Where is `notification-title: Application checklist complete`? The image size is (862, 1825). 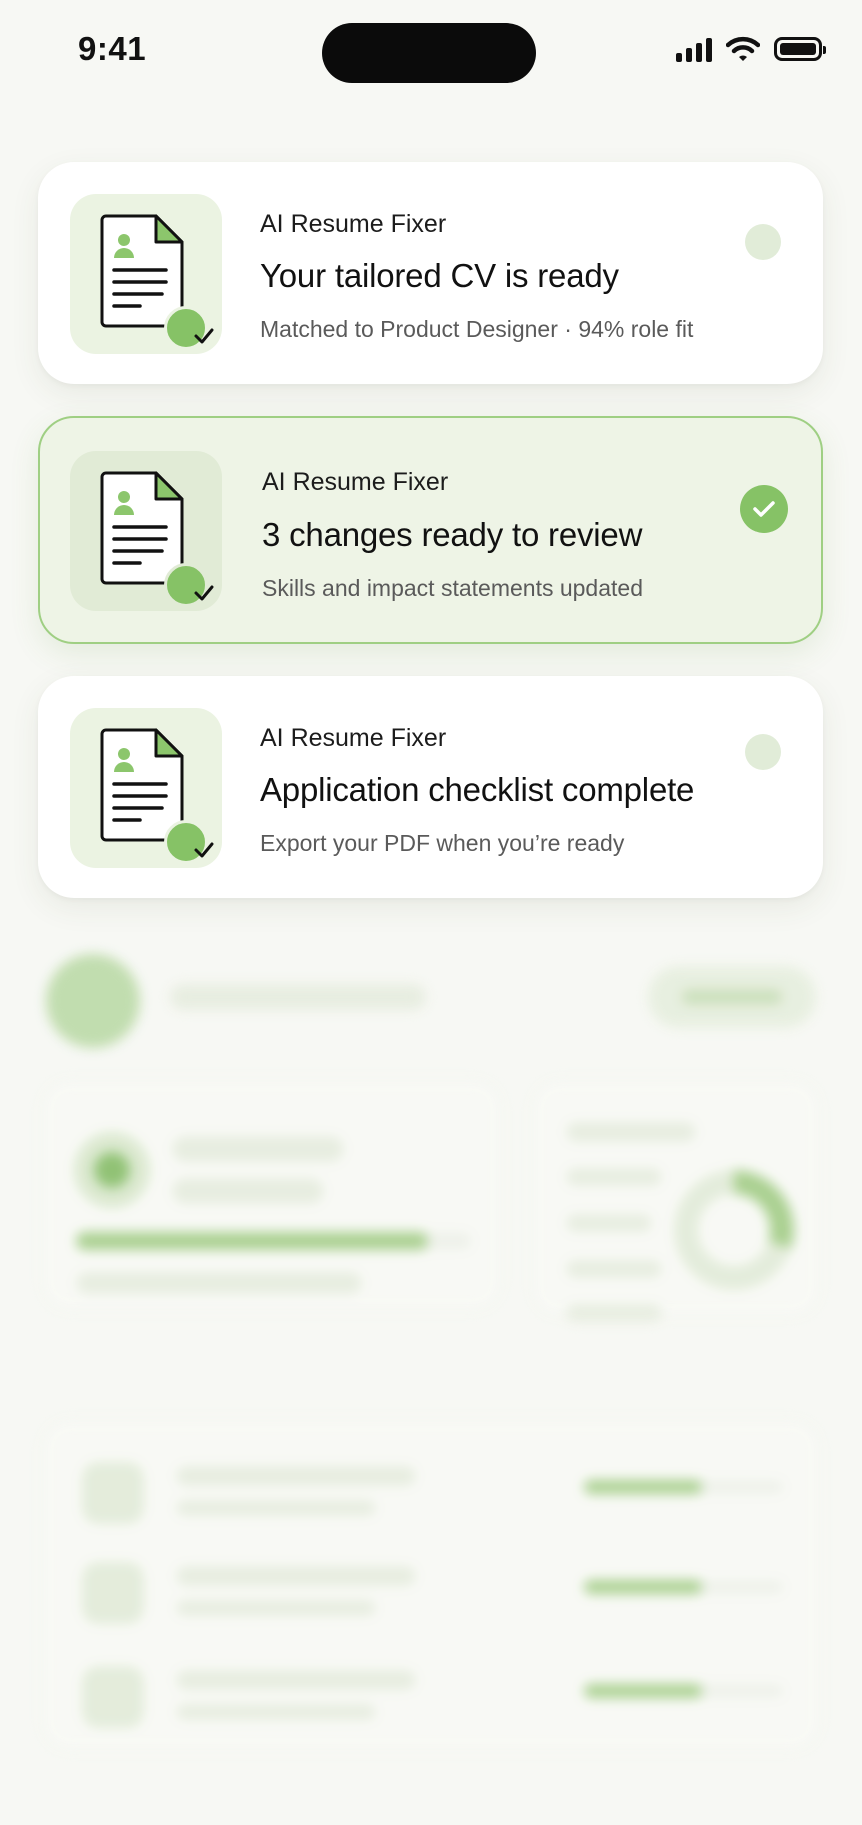 notification-title: Application checklist complete is located at coordinates (477, 789).